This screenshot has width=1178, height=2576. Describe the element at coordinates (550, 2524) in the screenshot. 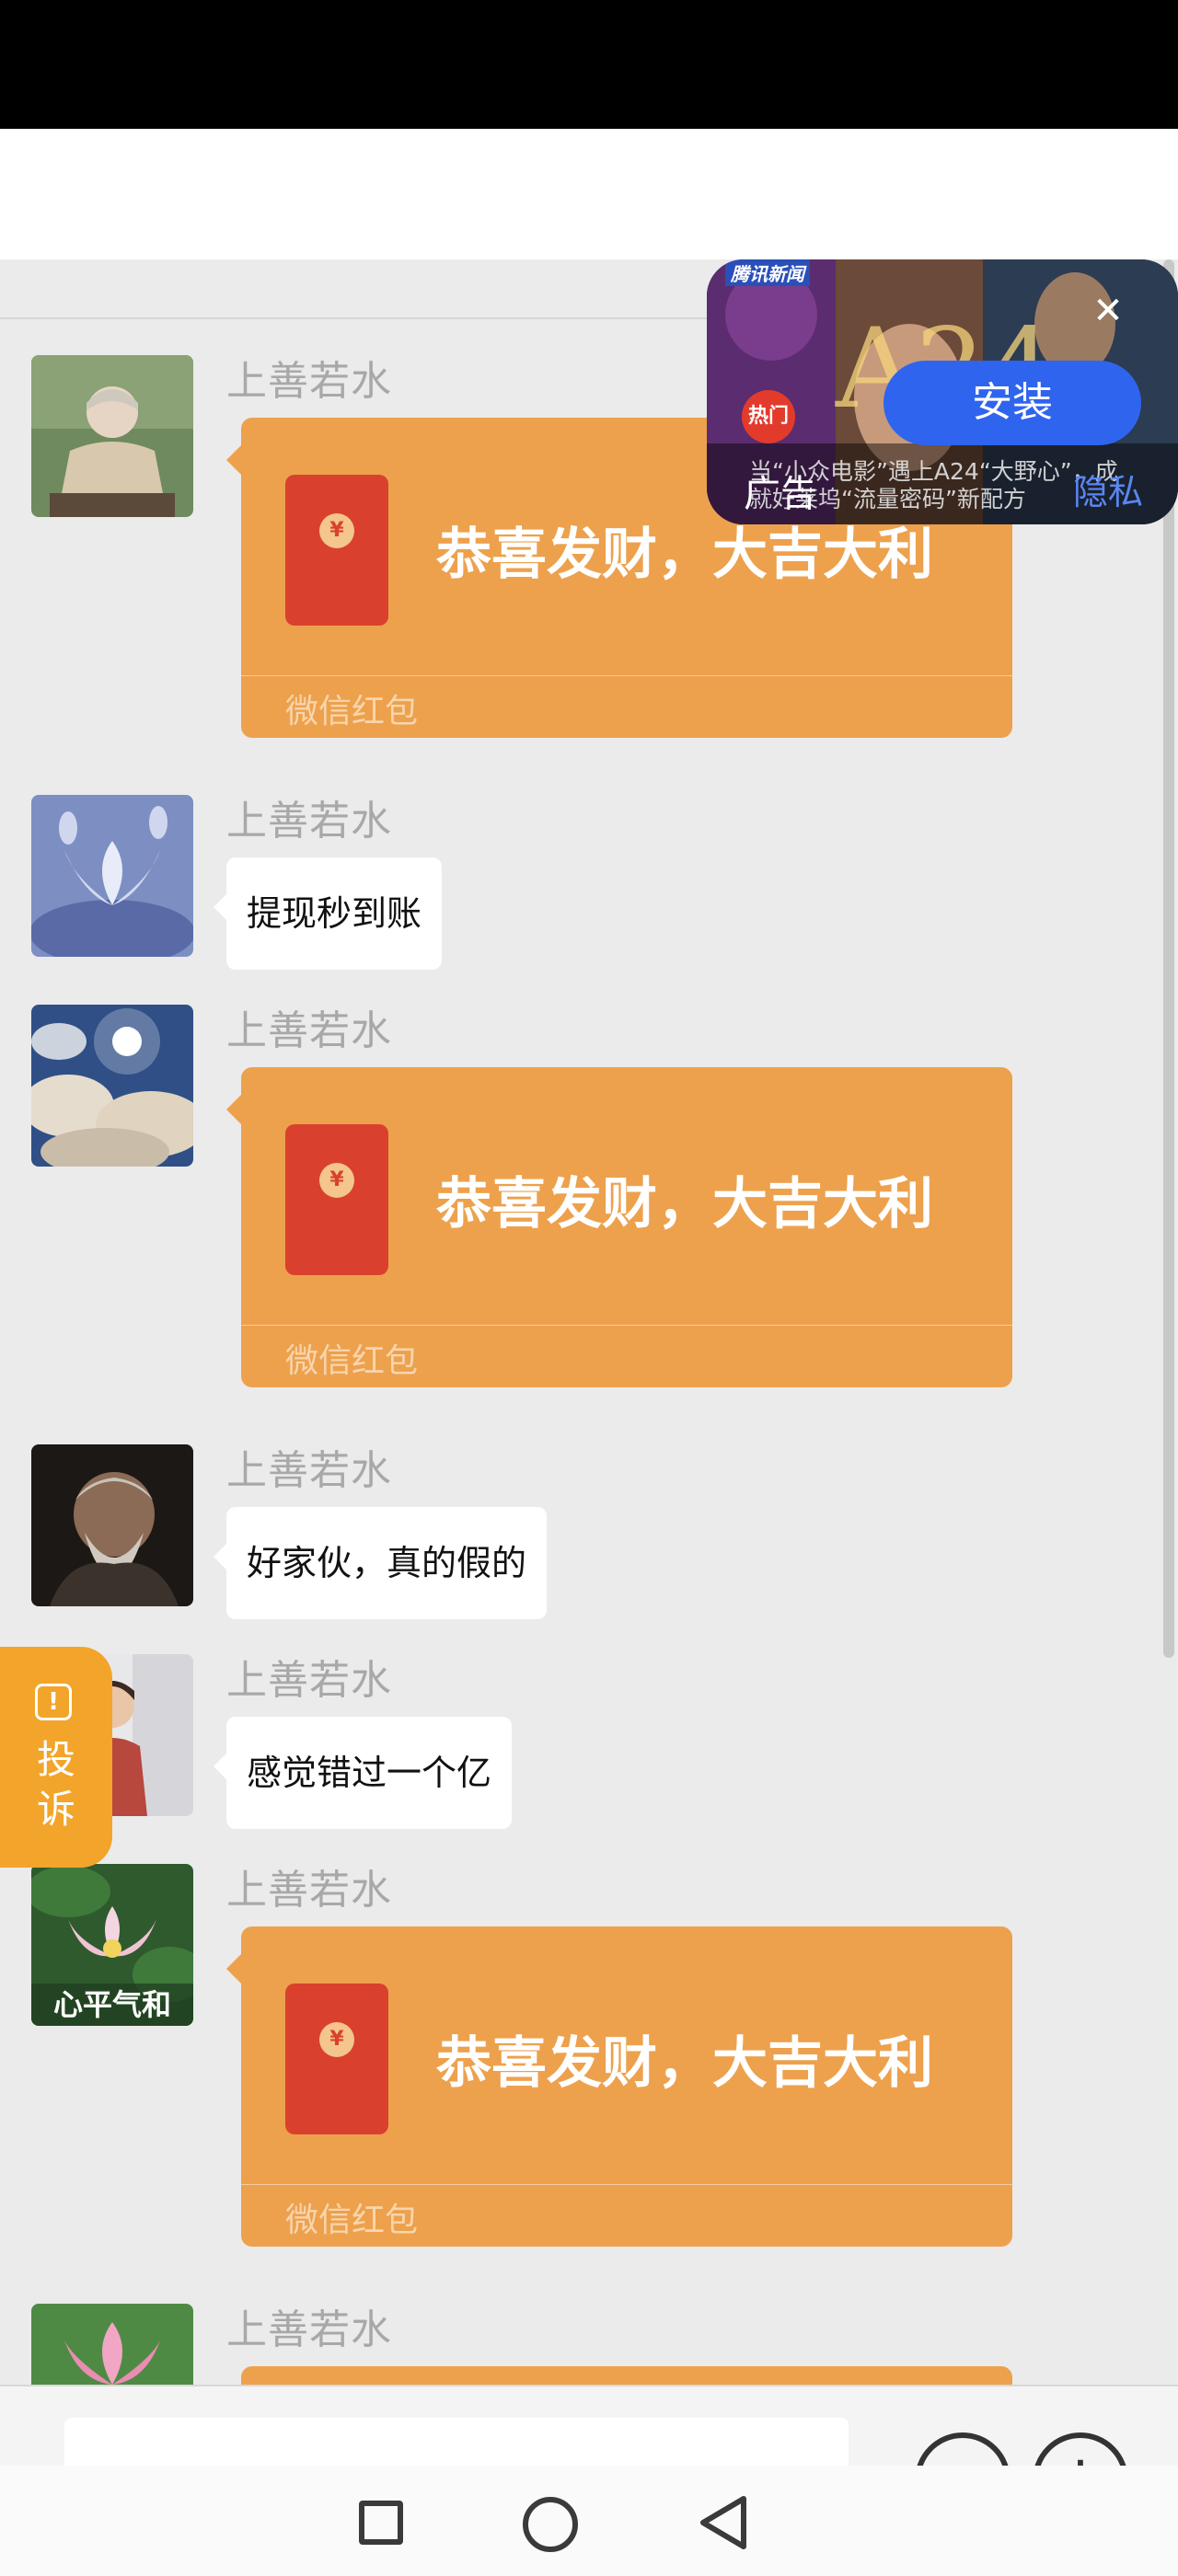

I see `home-icon` at that location.